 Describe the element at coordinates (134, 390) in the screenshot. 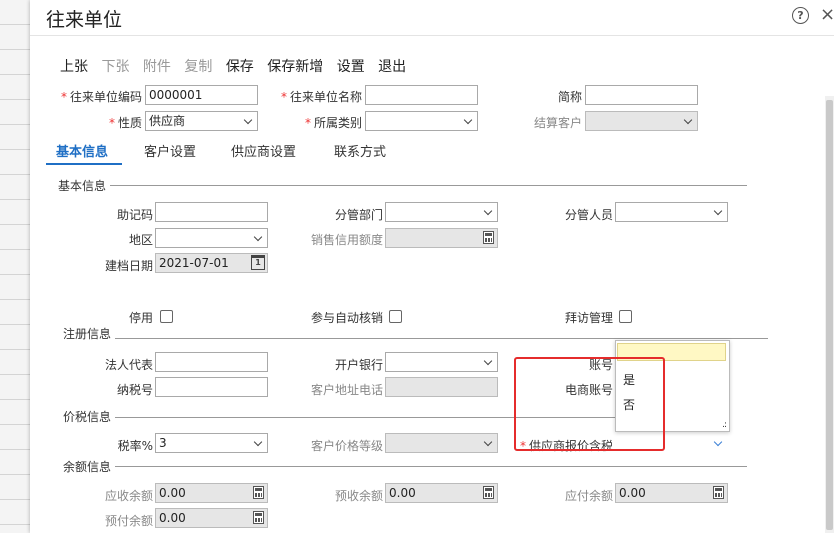

I see `tax-no-label: 纳税号` at that location.